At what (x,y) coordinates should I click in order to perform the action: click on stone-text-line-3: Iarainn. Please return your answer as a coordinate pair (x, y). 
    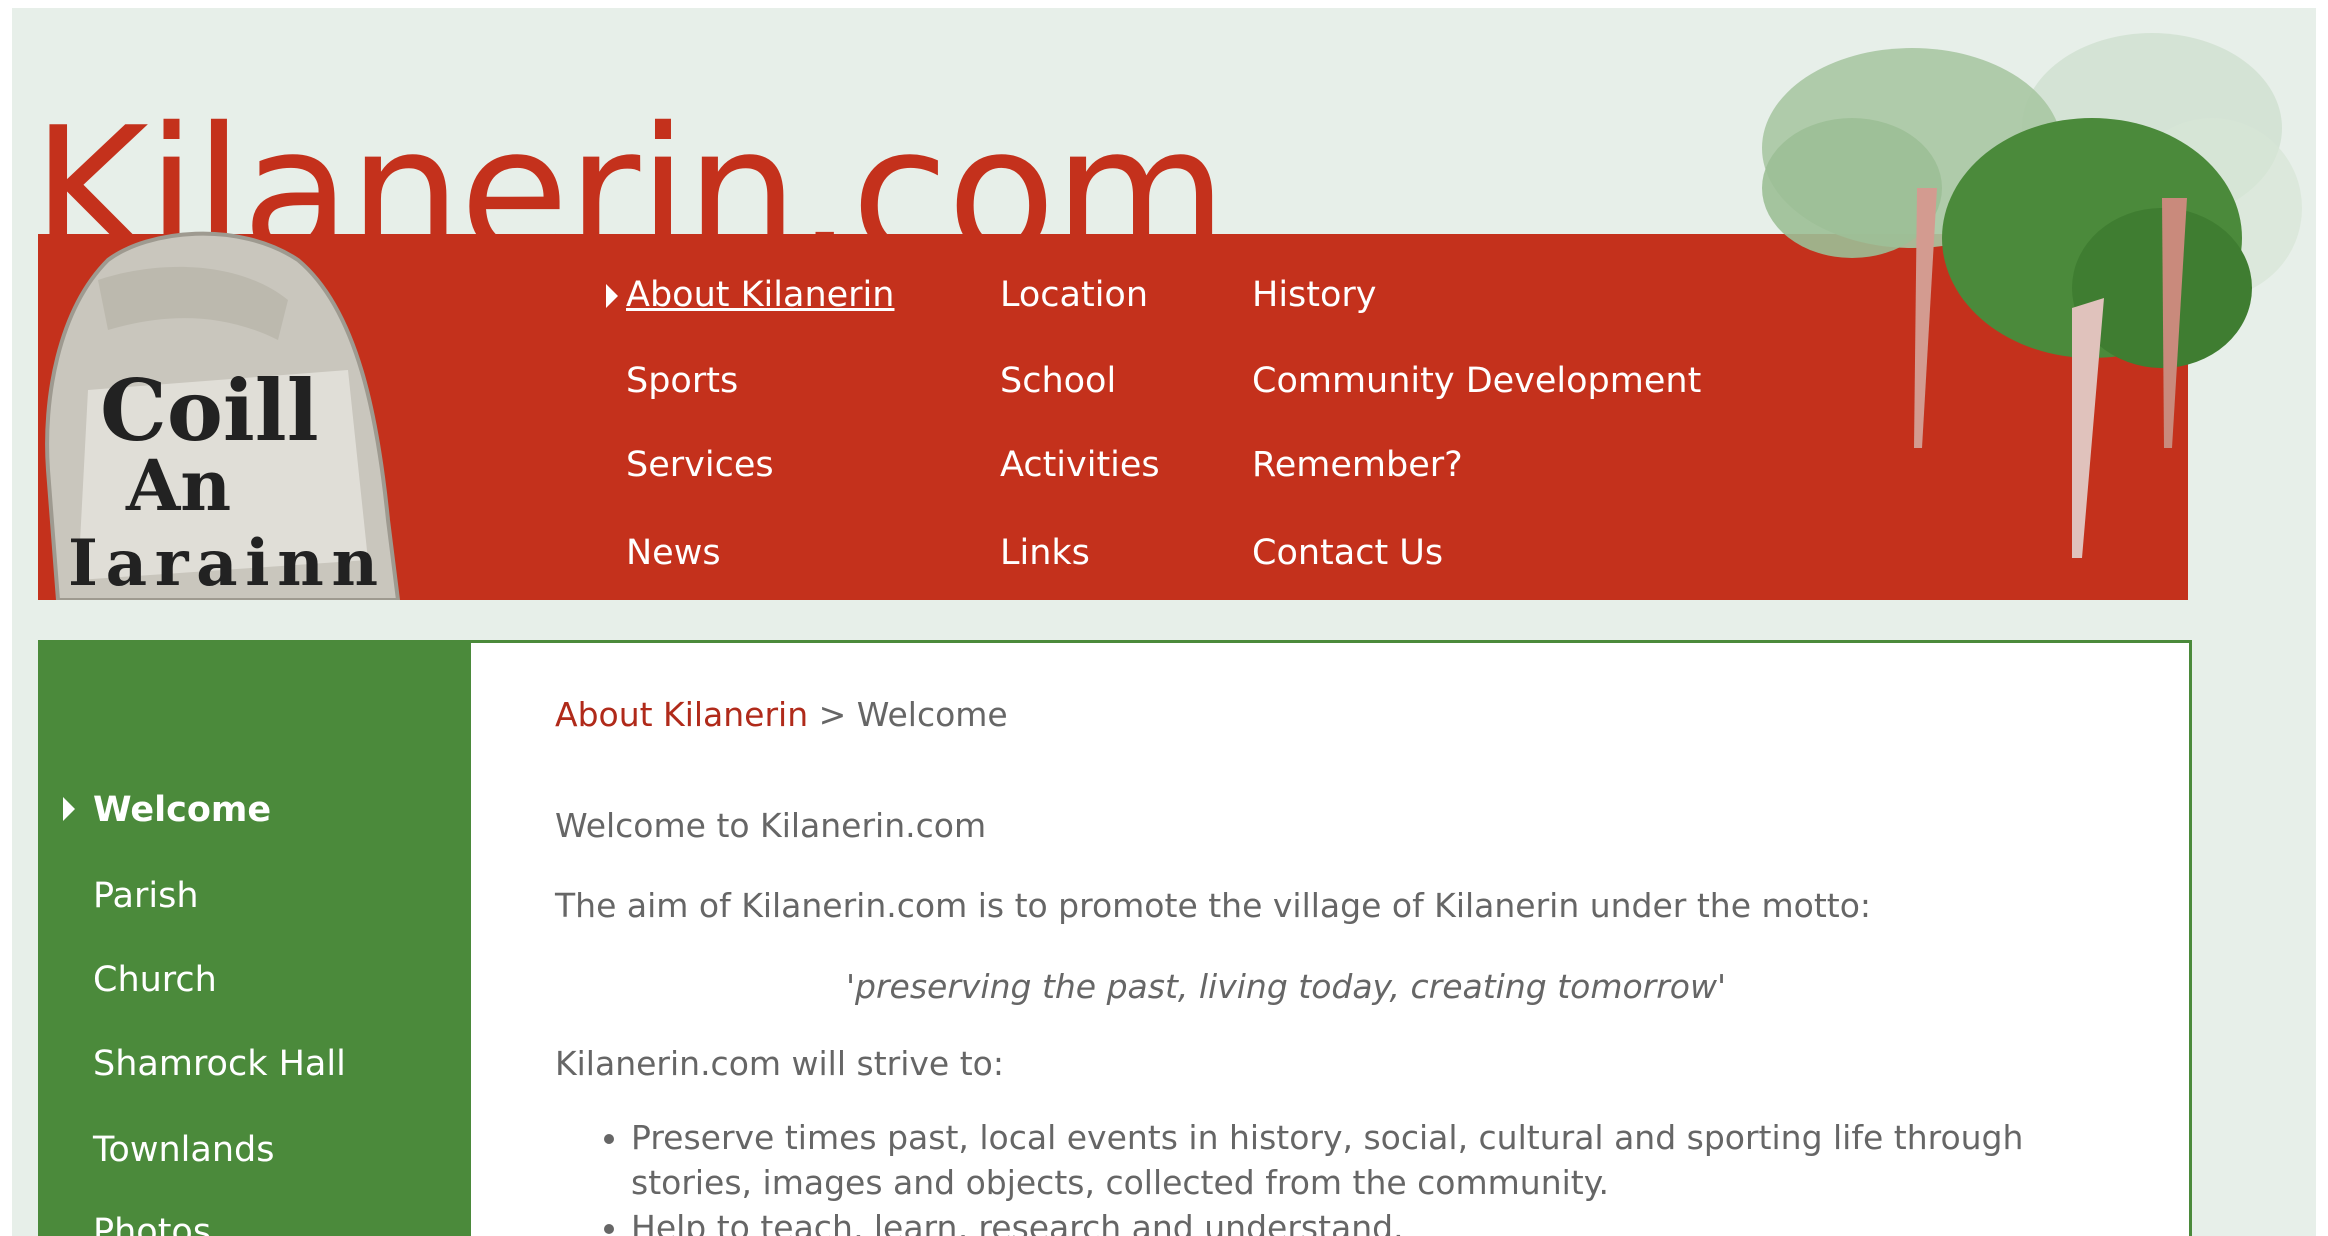
    Looking at the image, I should click on (223, 563).